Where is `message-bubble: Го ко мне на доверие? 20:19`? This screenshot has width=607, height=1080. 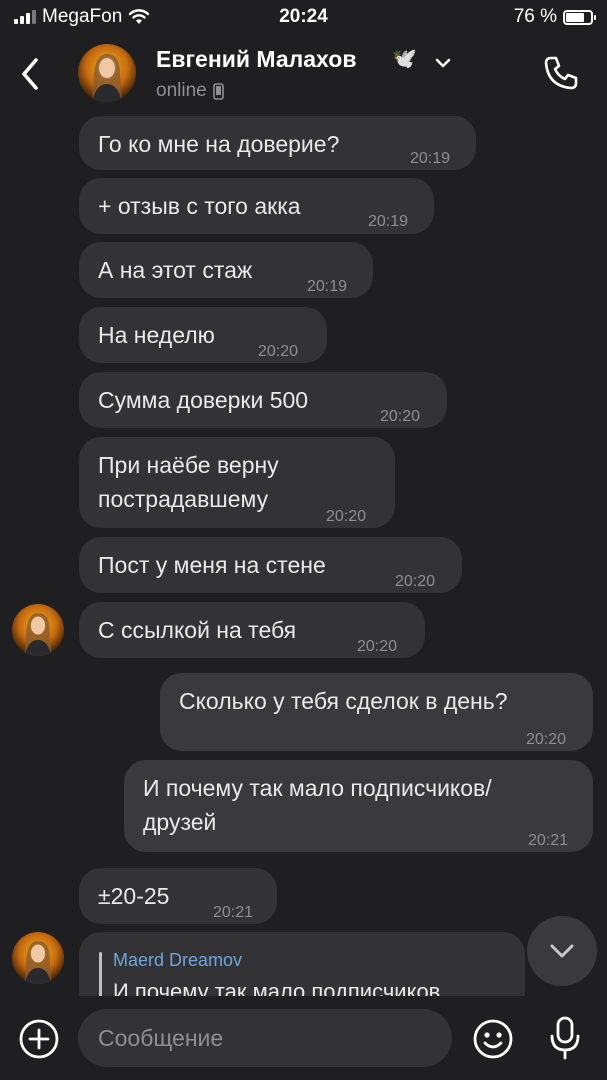
message-bubble: Го ко мне на доверие? 20:19 is located at coordinates (277, 143).